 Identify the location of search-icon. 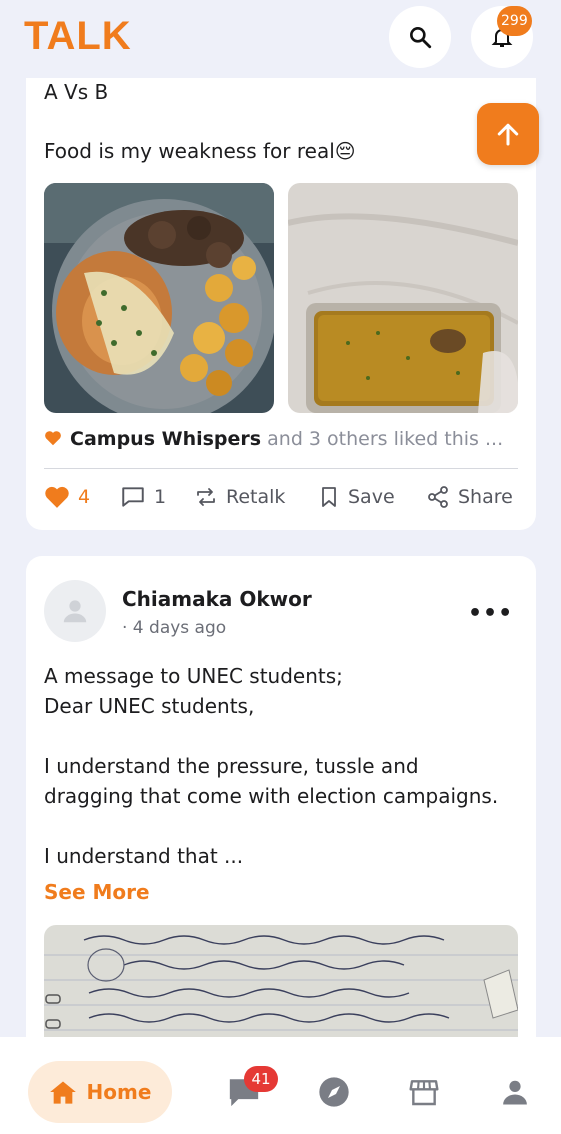
(421, 38).